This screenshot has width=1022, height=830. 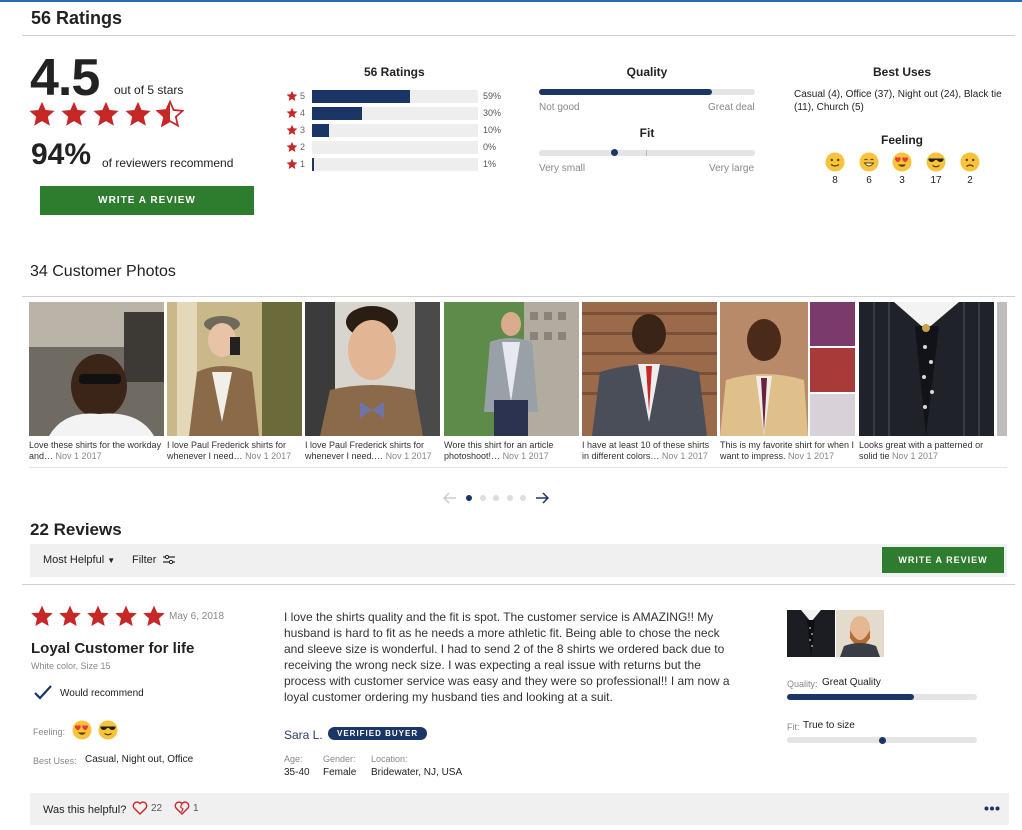 What do you see at coordinates (49, 732) in the screenshot?
I see `review-feeling-label: Feeling:` at bounding box center [49, 732].